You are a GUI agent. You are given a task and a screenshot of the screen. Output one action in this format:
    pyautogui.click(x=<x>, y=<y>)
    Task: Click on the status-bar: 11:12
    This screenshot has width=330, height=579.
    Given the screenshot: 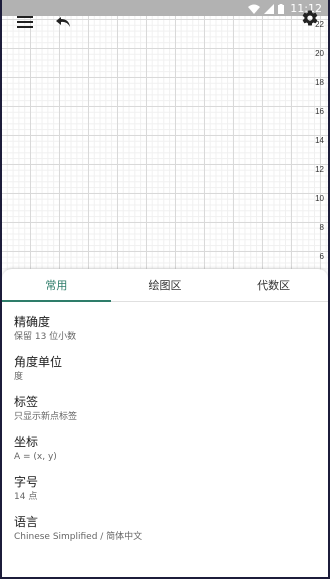 What is the action you would take?
    pyautogui.click(x=165, y=8)
    